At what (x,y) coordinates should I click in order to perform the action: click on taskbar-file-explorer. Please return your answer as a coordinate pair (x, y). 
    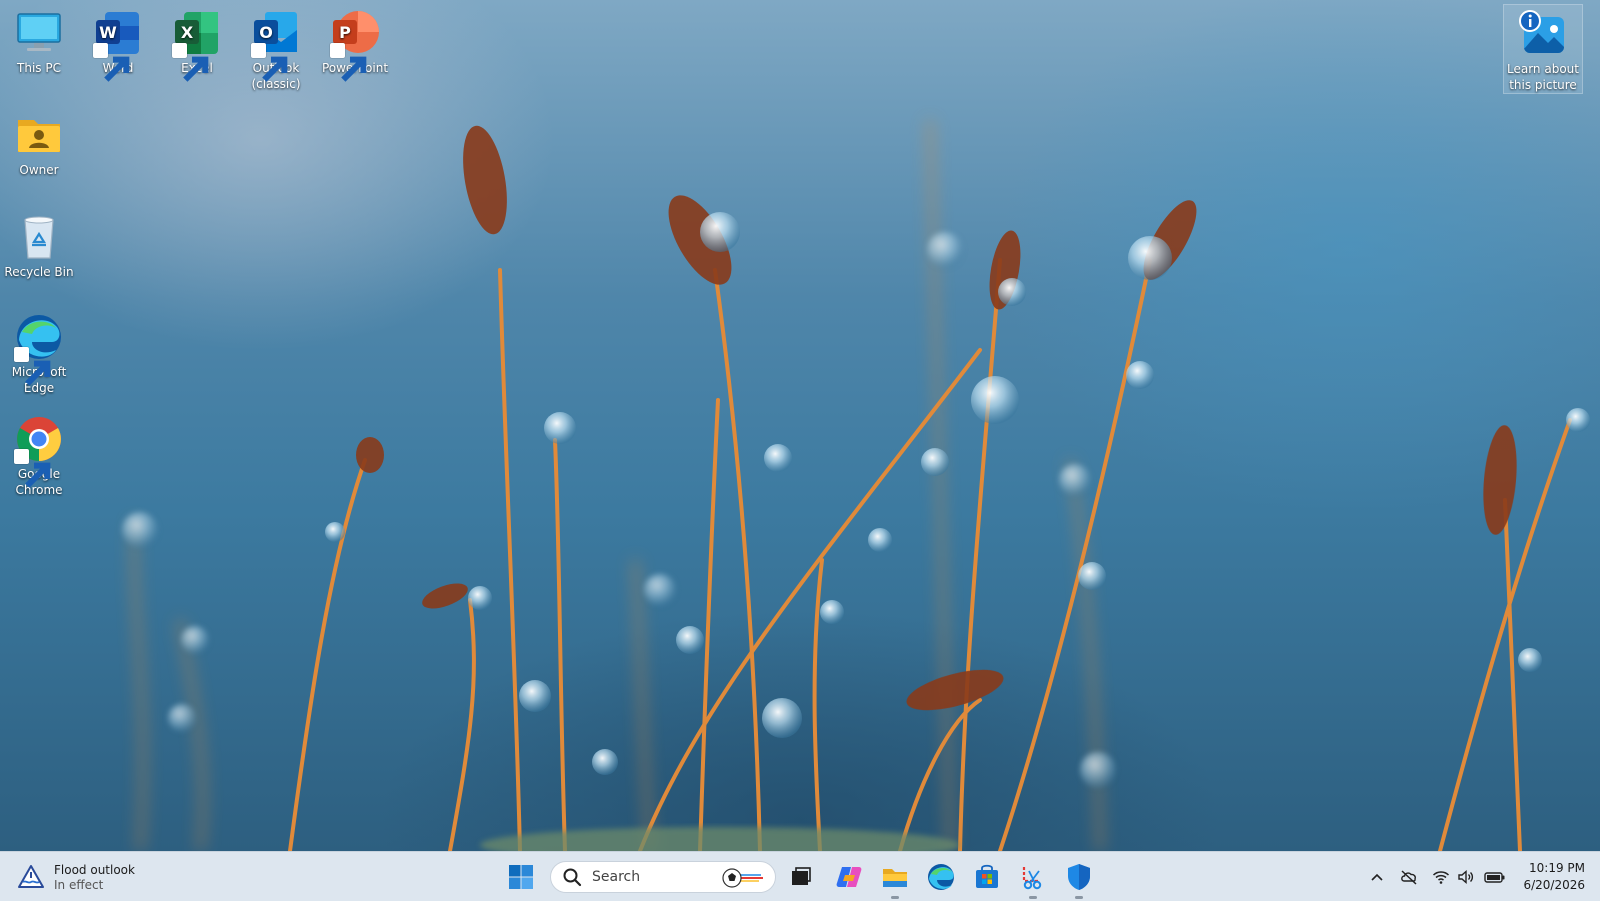
    Looking at the image, I should click on (895, 880).